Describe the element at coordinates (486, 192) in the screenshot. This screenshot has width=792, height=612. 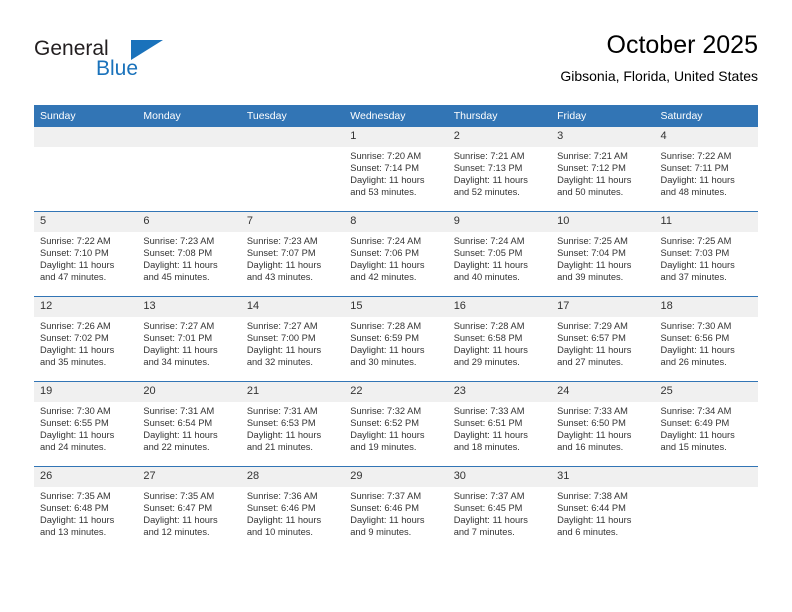
I see `daylight-text-line2: and 52 minutes.` at that location.